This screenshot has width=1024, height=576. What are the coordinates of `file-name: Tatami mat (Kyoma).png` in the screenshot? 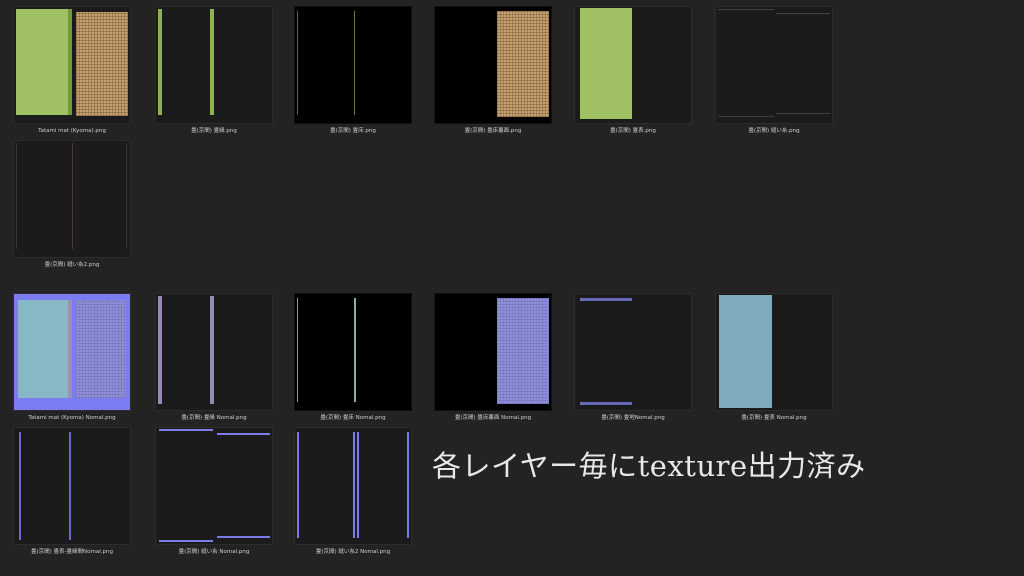 It's located at (72, 131).